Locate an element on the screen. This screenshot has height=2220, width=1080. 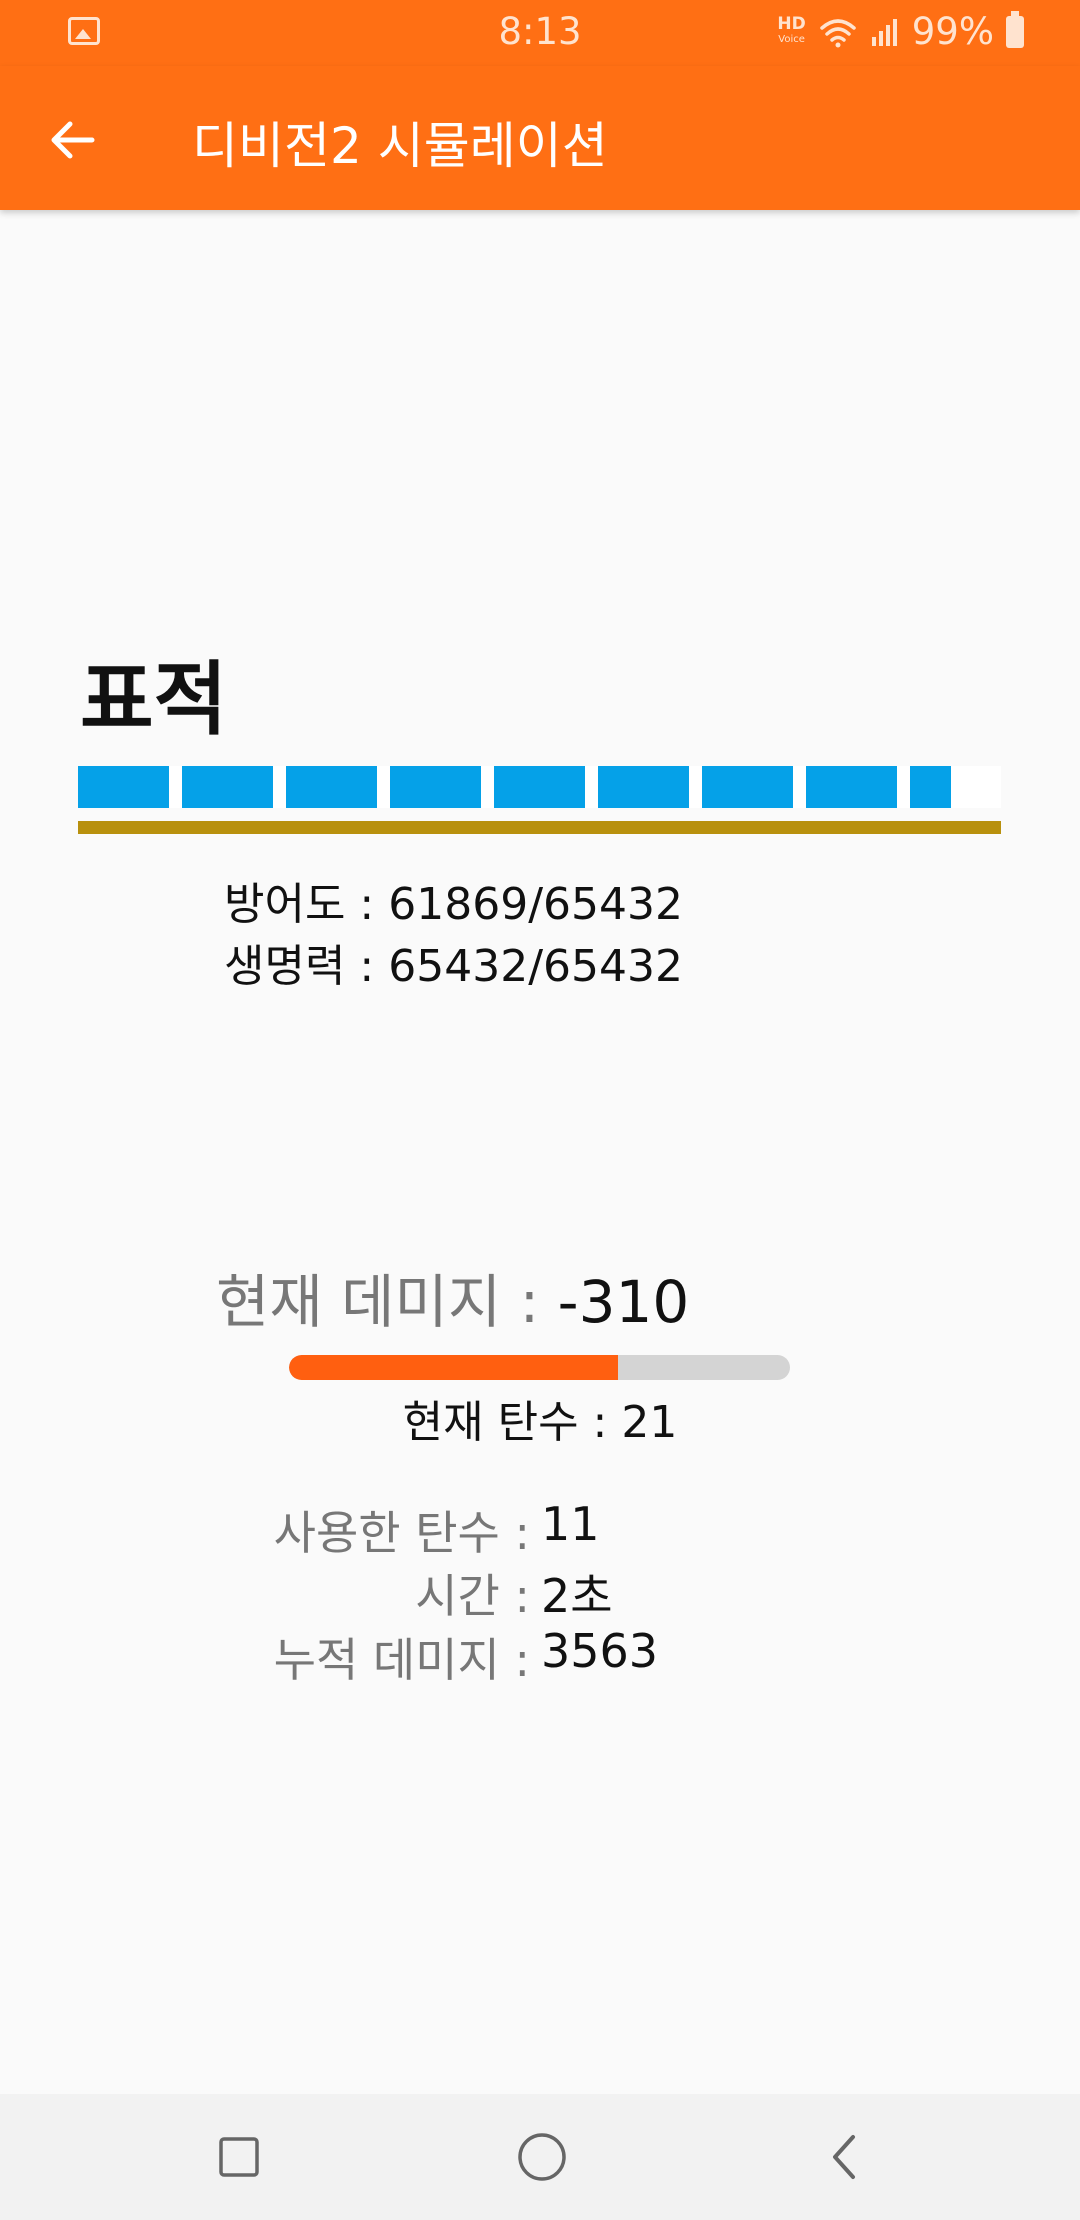
current-damage-label: 현재 데미지 : is located at coordinates (387, 1302).